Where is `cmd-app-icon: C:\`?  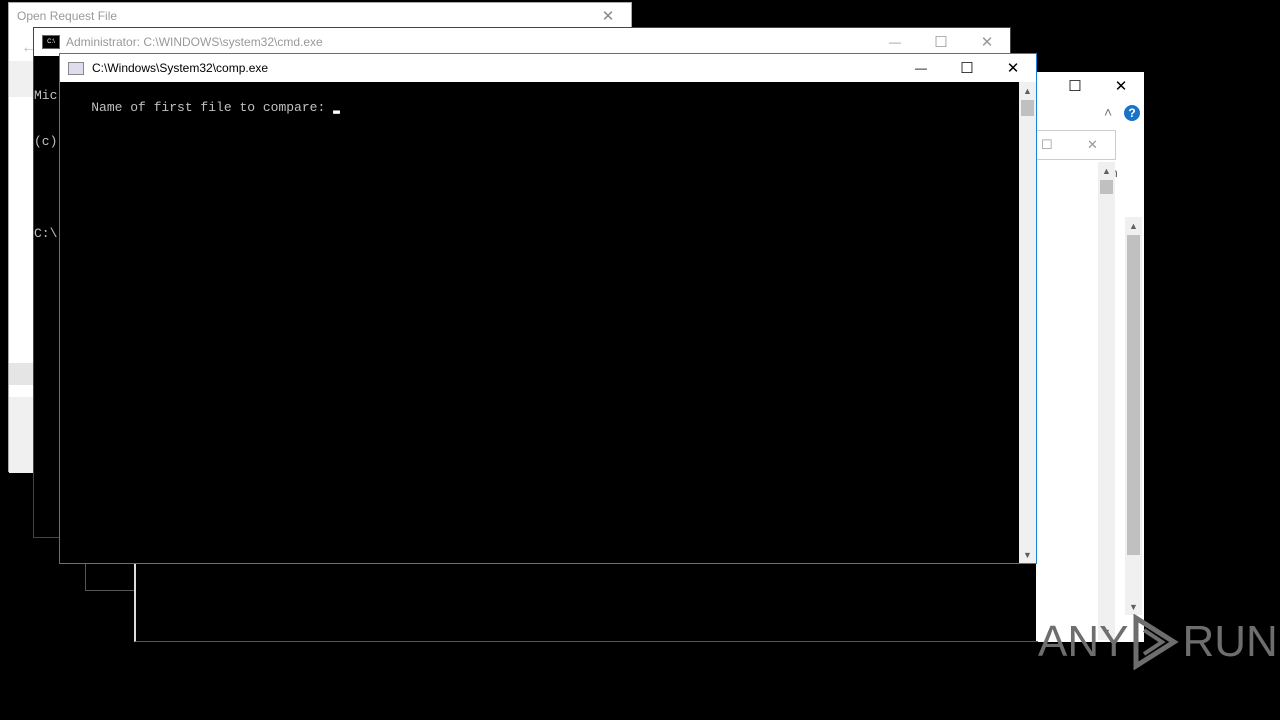 cmd-app-icon: C:\ is located at coordinates (51, 42).